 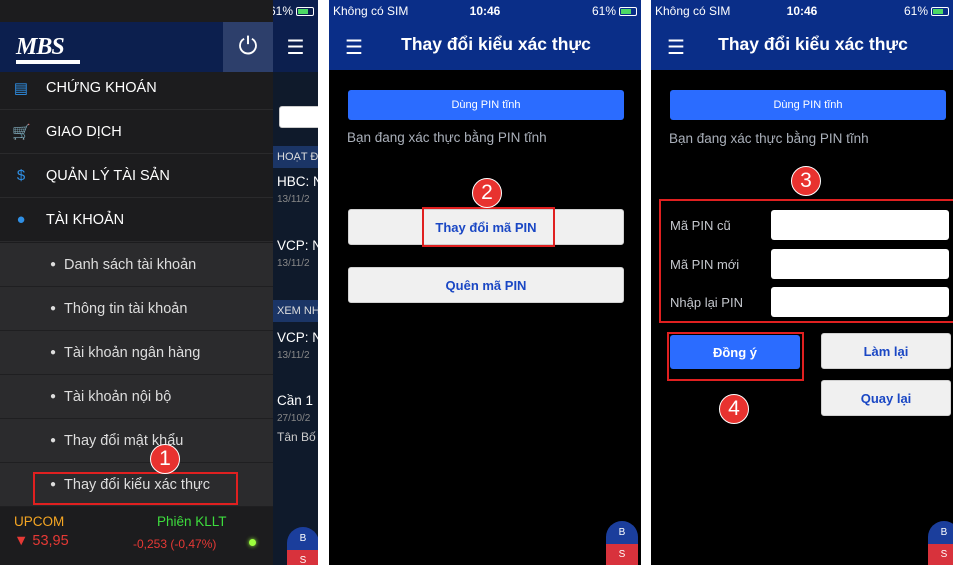 What do you see at coordinates (296, 437) in the screenshot?
I see `news-source: Tân Bố` at bounding box center [296, 437].